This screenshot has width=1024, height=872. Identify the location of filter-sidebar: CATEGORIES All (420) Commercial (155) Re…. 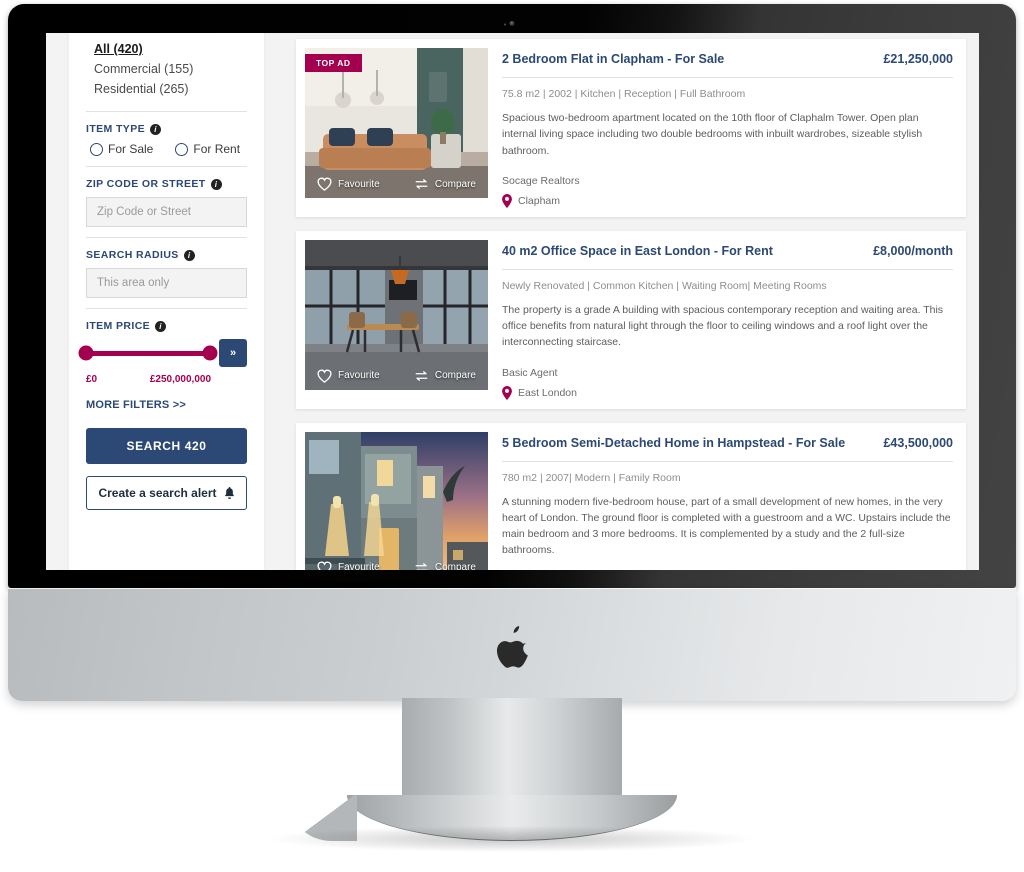
(166, 301).